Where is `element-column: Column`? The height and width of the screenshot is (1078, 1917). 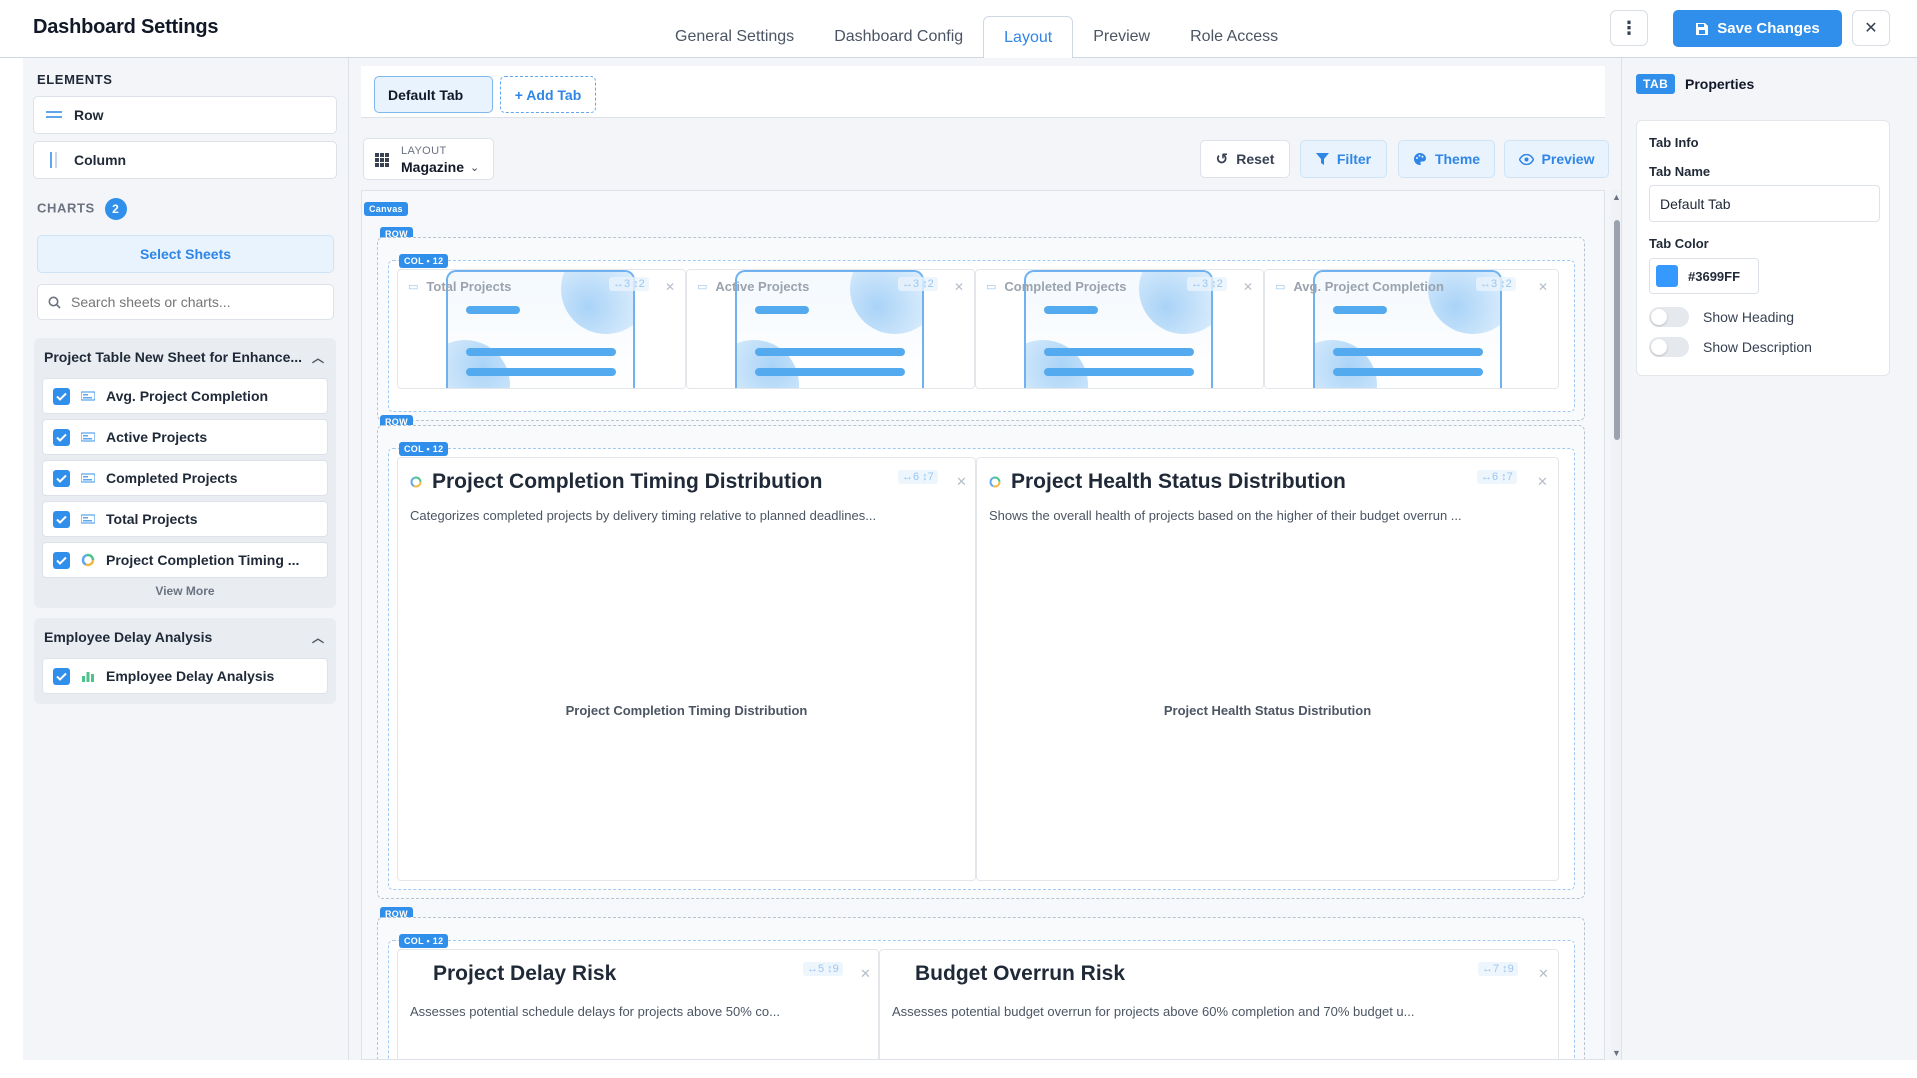
element-column: Column is located at coordinates (185, 160).